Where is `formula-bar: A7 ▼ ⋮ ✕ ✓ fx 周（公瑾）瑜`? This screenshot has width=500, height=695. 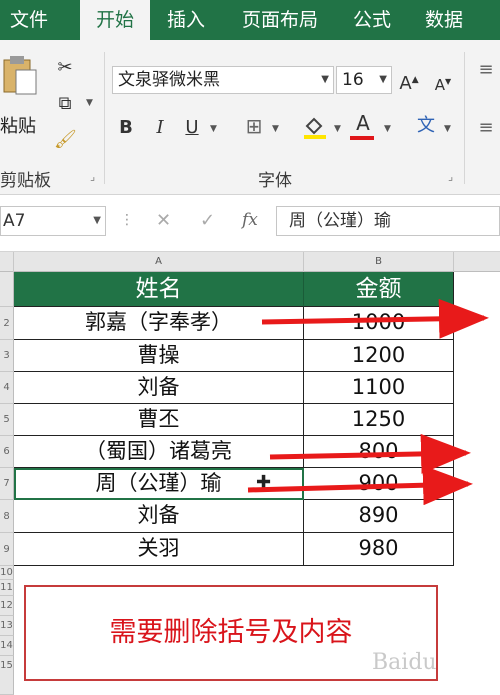 formula-bar: A7 ▼ ⋮ ✕ ✓ fx 周（公瑾）瑜 is located at coordinates (250, 224).